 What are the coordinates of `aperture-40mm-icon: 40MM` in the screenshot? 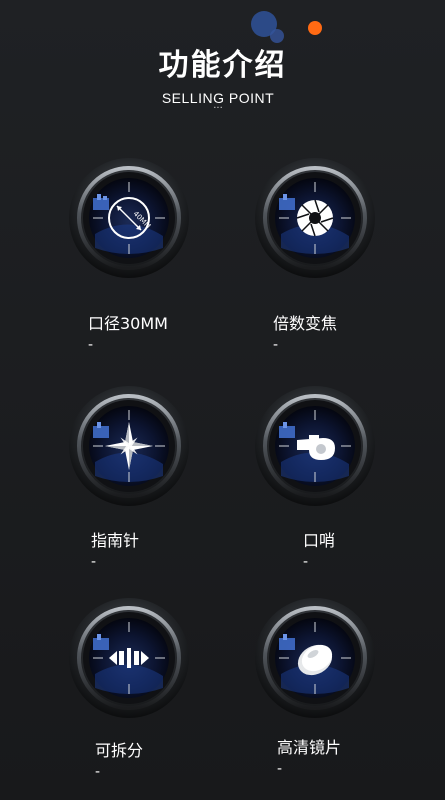 It's located at (129, 218).